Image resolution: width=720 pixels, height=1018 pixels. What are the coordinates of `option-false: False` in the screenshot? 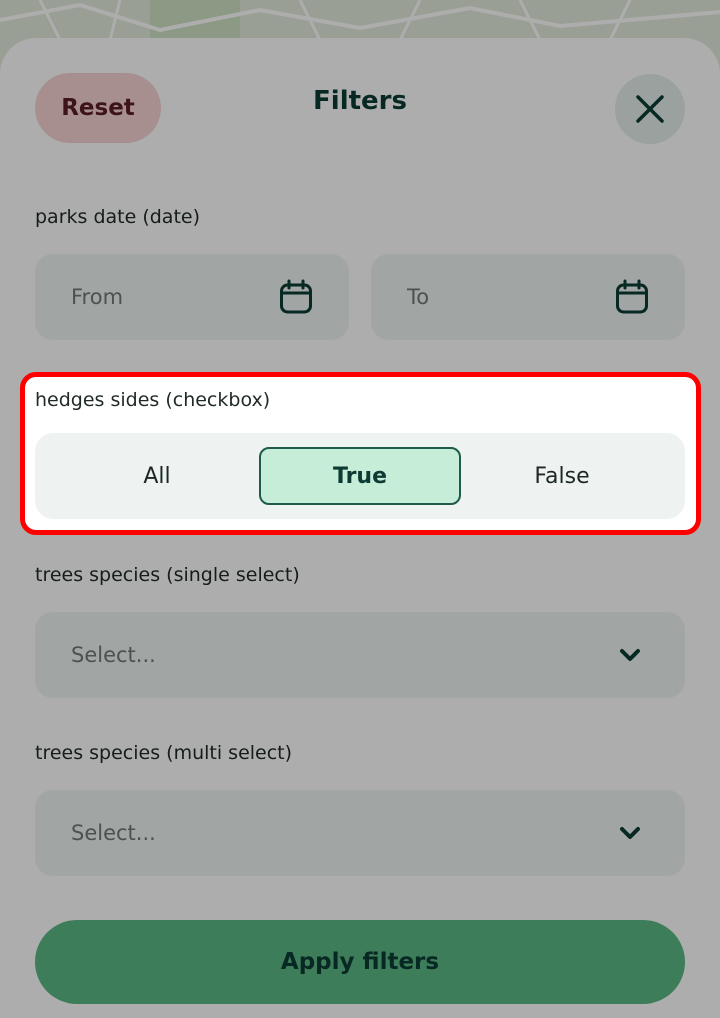 It's located at (562, 476).